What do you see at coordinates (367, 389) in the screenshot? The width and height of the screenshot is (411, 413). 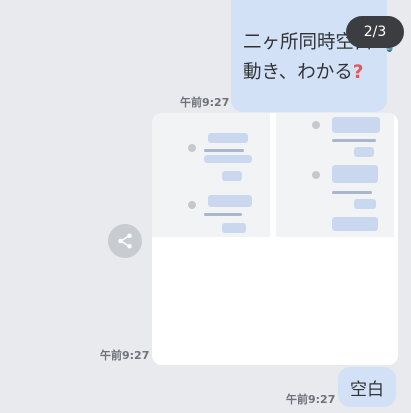 I see `message-text-bottom: 空白` at bounding box center [367, 389].